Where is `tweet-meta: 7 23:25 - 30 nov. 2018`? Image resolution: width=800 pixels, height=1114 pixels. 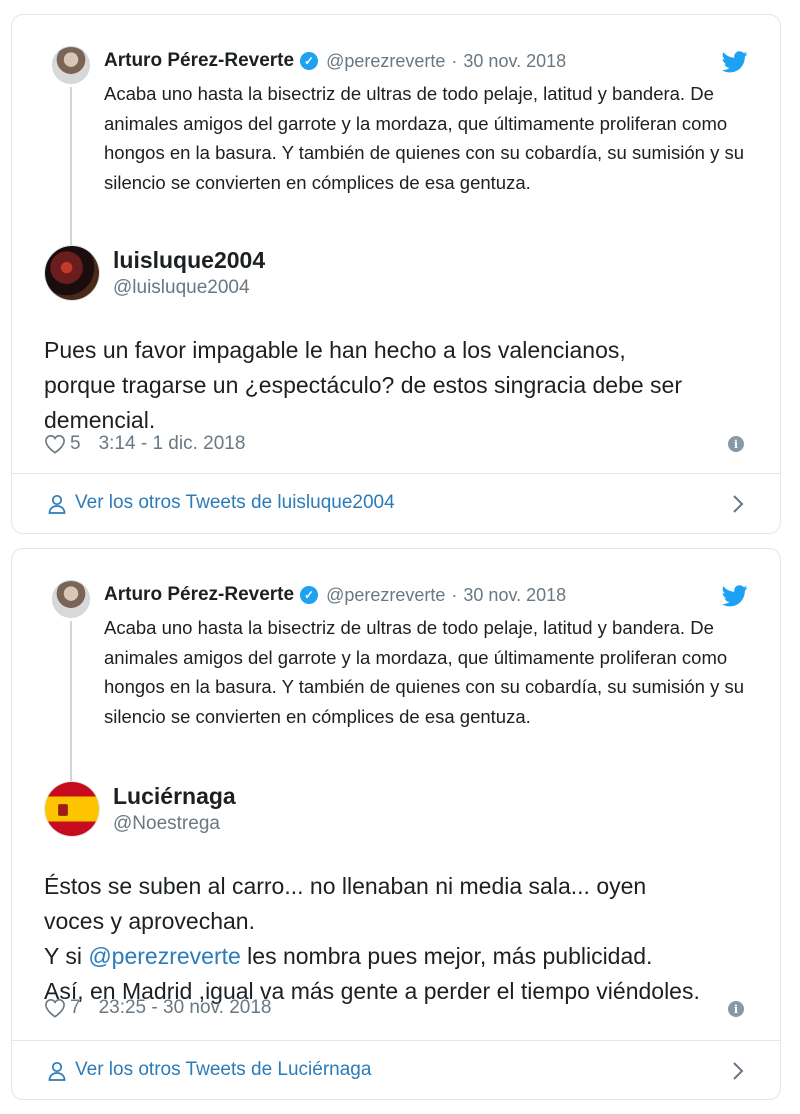 tweet-meta: 7 23:25 - 30 nov. 2018 is located at coordinates (157, 1008).